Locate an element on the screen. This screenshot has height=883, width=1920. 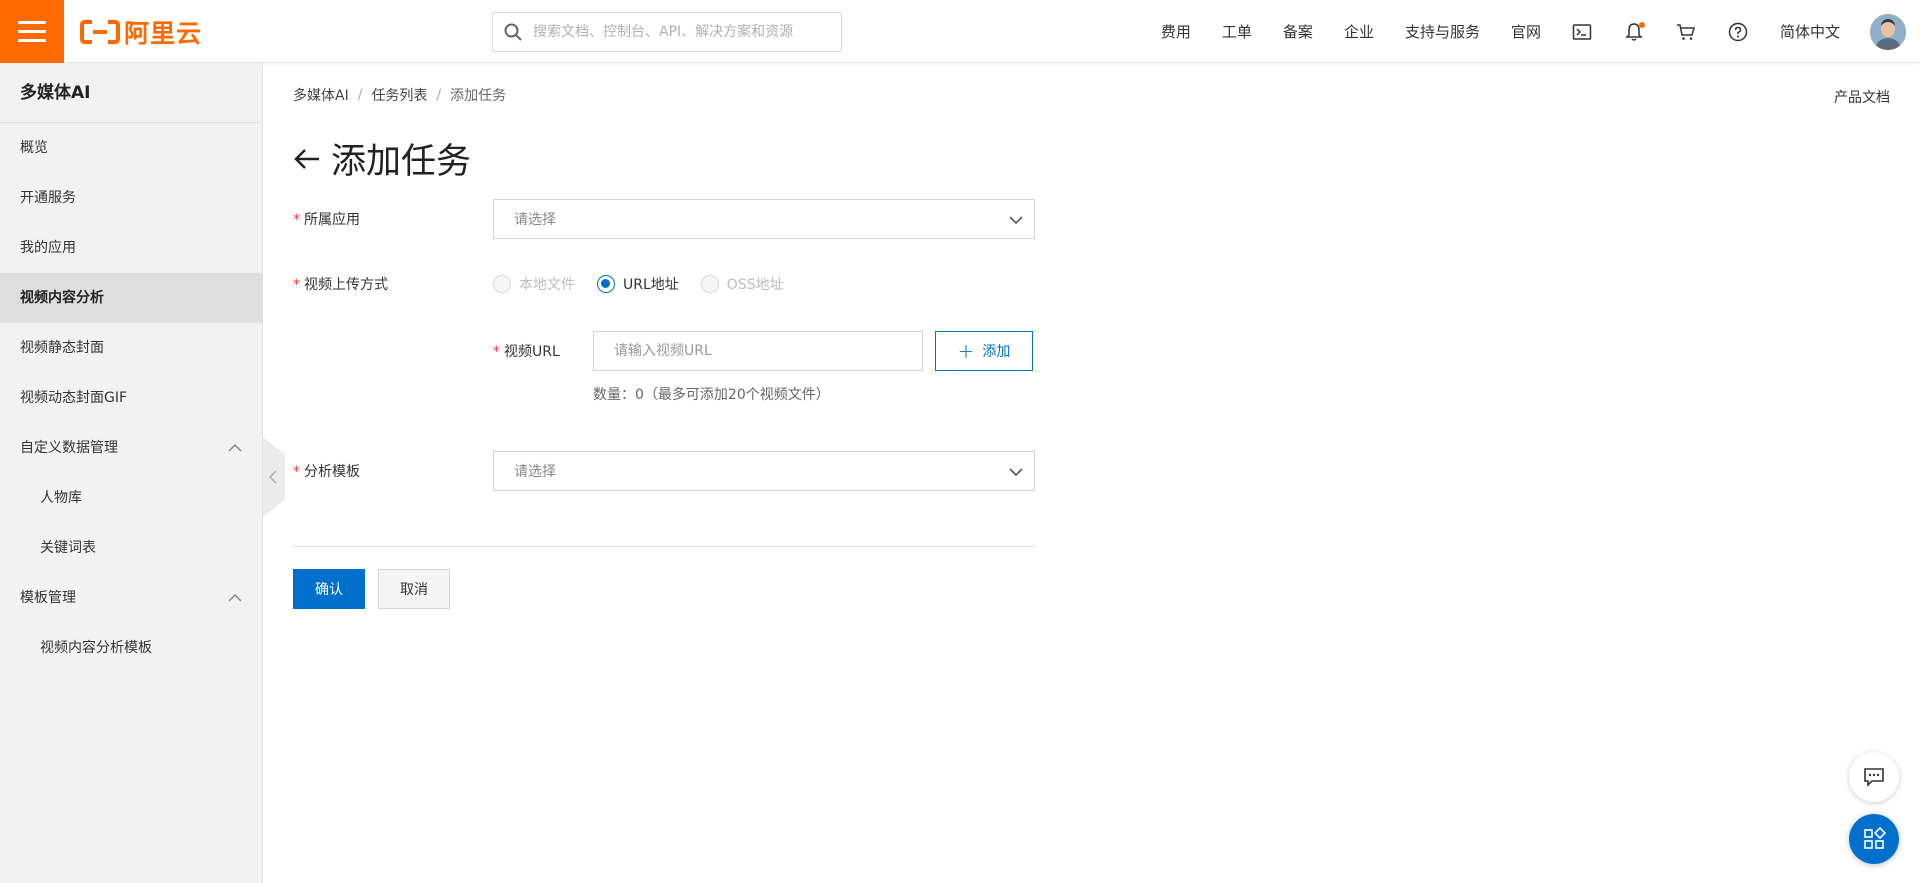
confirm-button: 确认 is located at coordinates (329, 589).